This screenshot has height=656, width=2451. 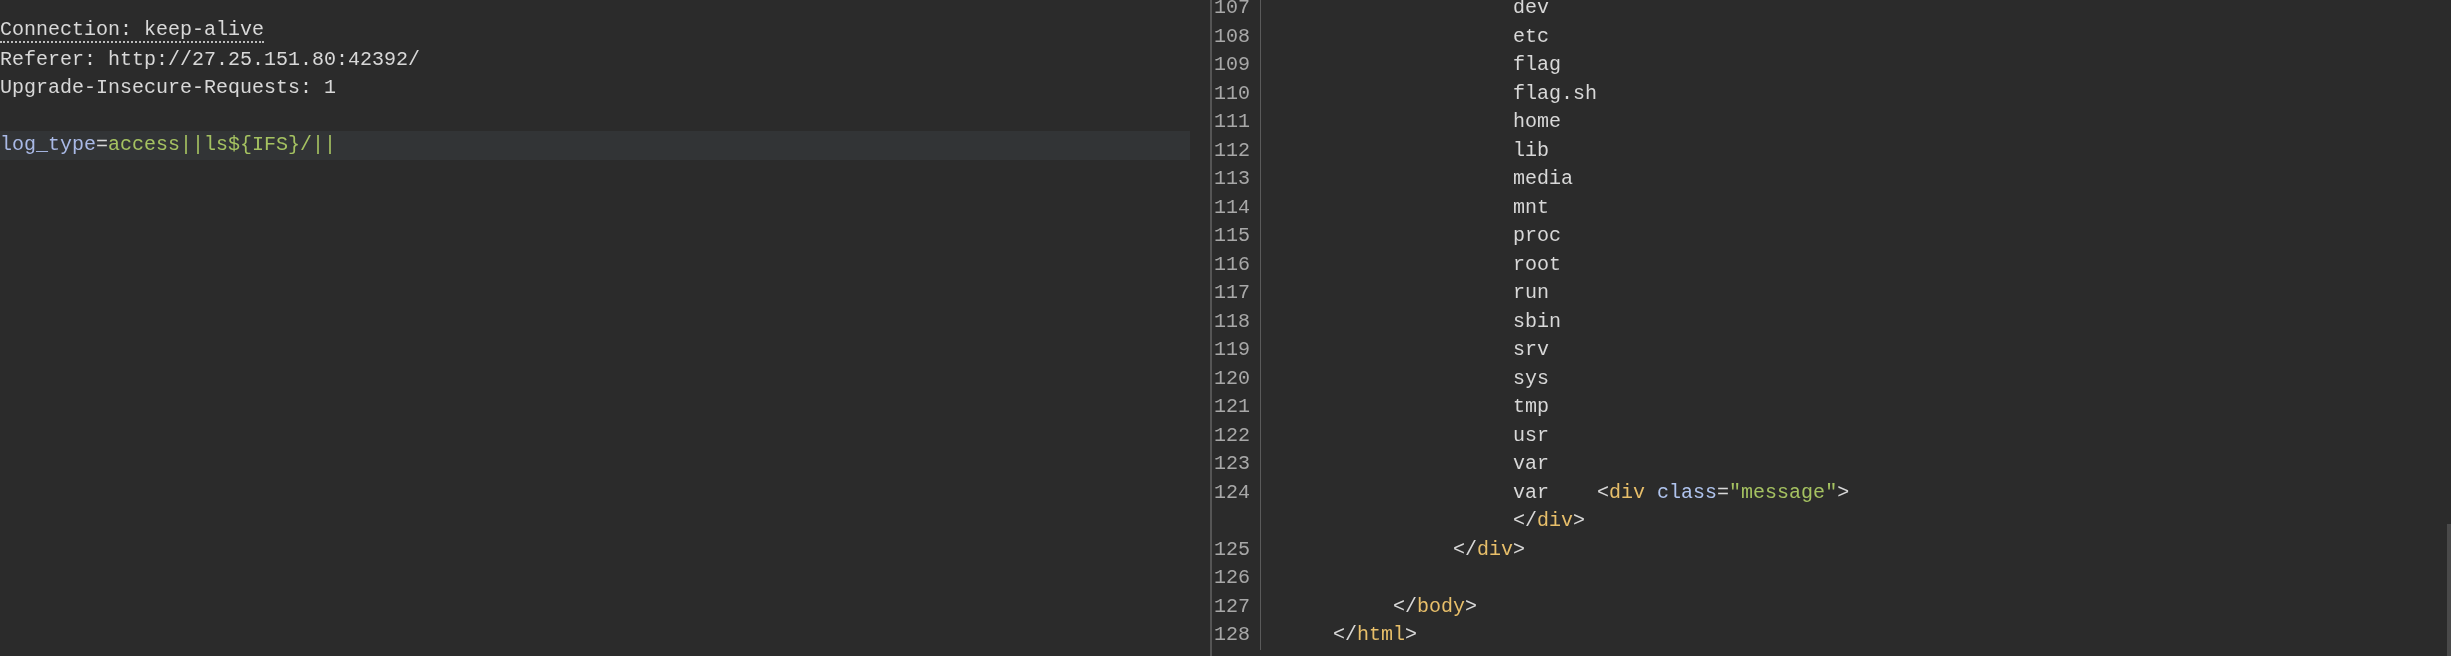 I want to click on line-number: 112, so click(x=1232, y=150).